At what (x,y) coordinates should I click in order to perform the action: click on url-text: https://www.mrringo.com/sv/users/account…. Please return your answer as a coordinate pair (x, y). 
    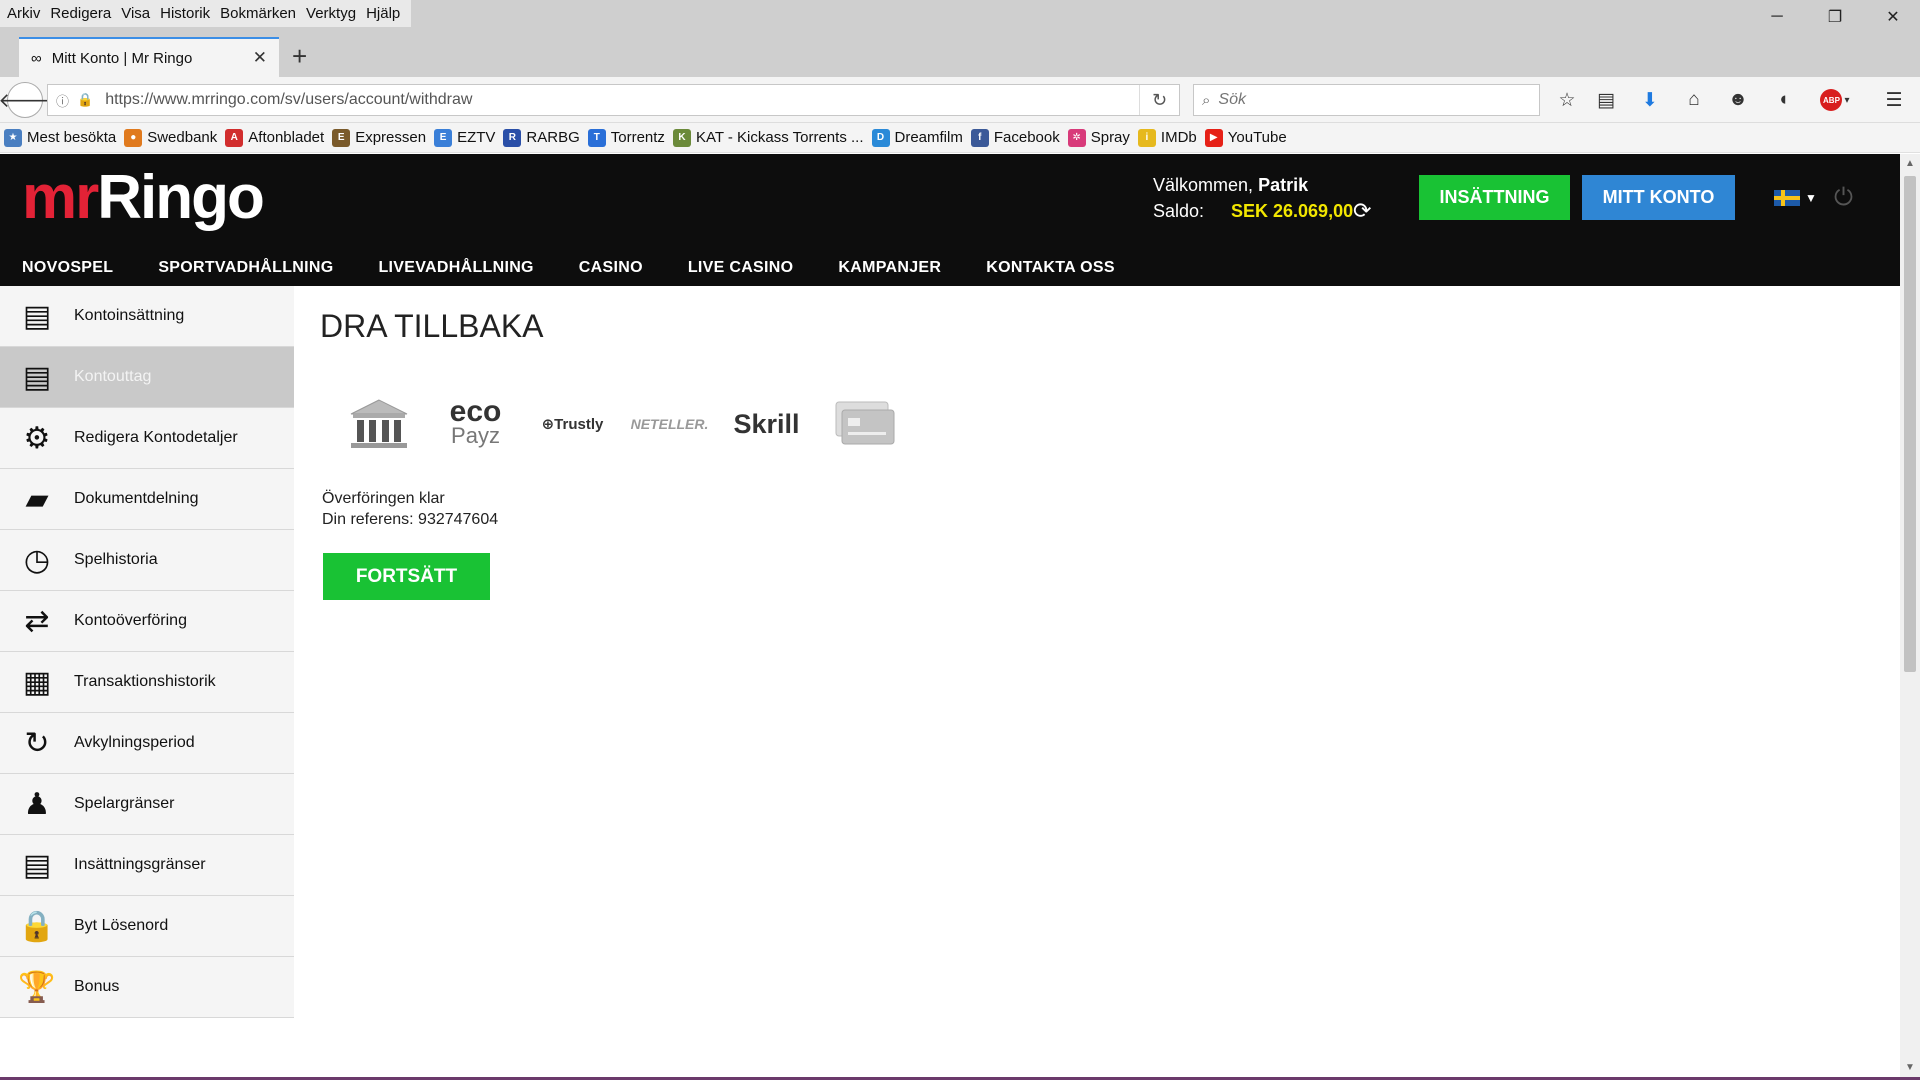
    Looking at the image, I should click on (622, 100).